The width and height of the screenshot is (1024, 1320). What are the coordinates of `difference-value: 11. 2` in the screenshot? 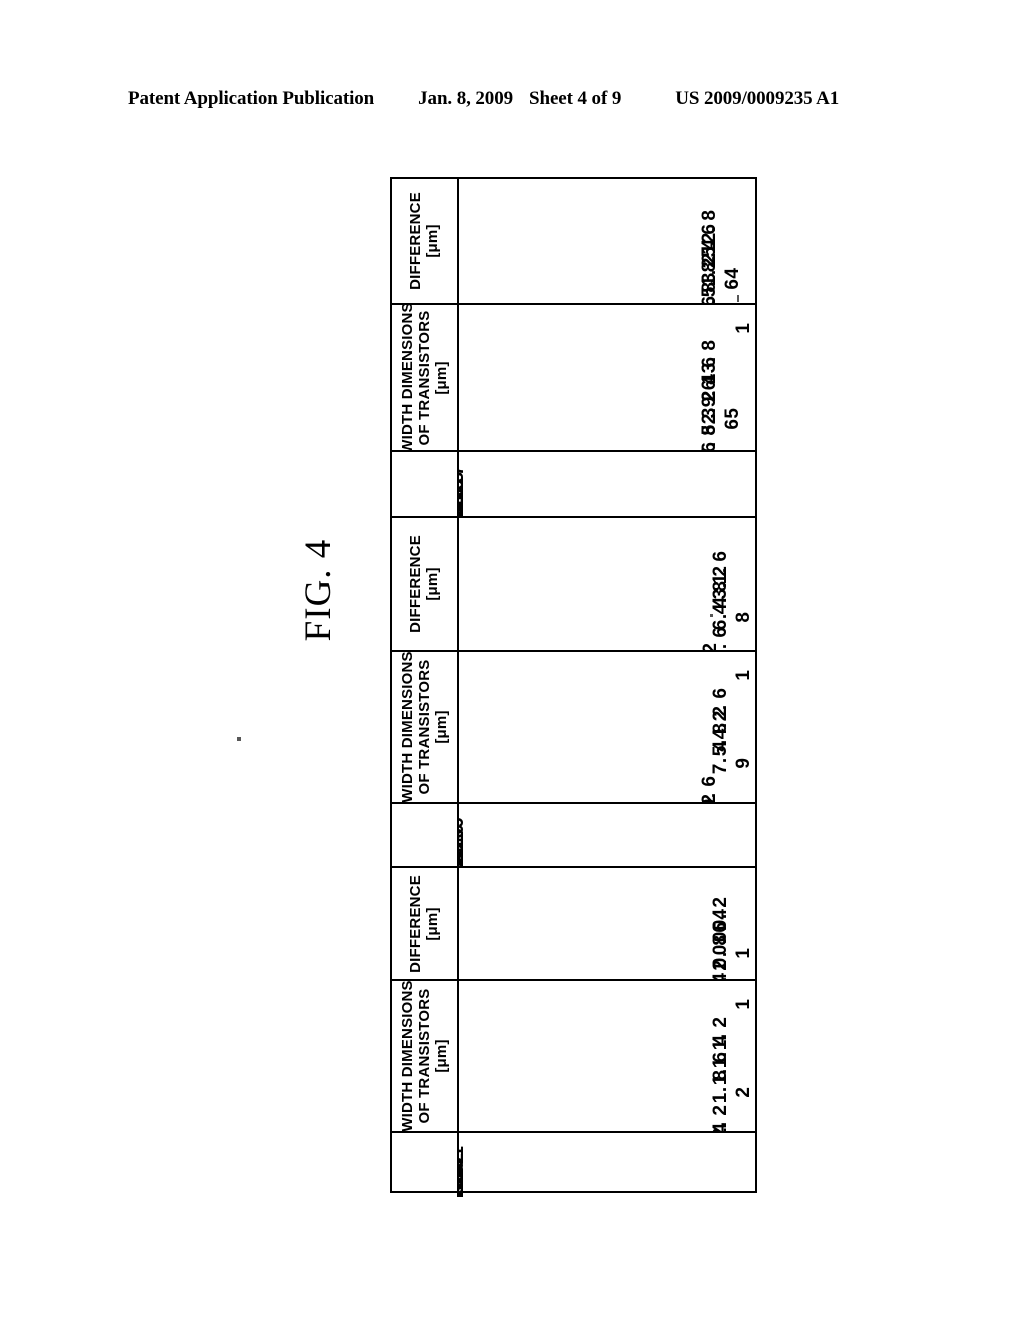 It's located at (710, 646).